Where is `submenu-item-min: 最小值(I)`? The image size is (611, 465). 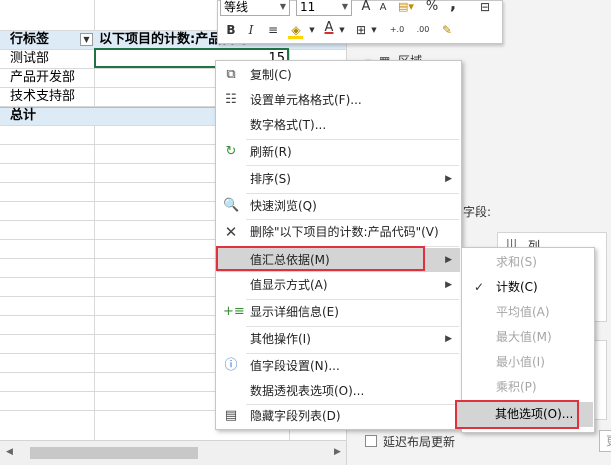
submenu-item-min: 最小值(I) is located at coordinates (528, 362).